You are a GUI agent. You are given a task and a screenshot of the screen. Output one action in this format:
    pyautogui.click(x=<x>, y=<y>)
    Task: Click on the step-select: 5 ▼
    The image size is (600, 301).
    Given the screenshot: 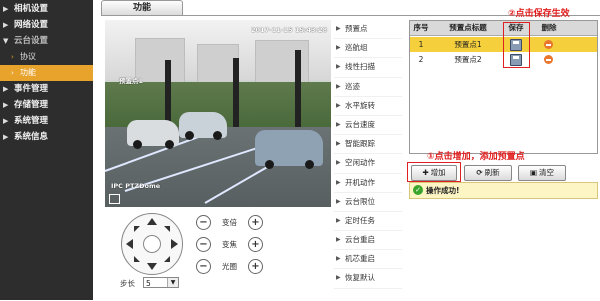 What is the action you would take?
    pyautogui.click(x=161, y=282)
    